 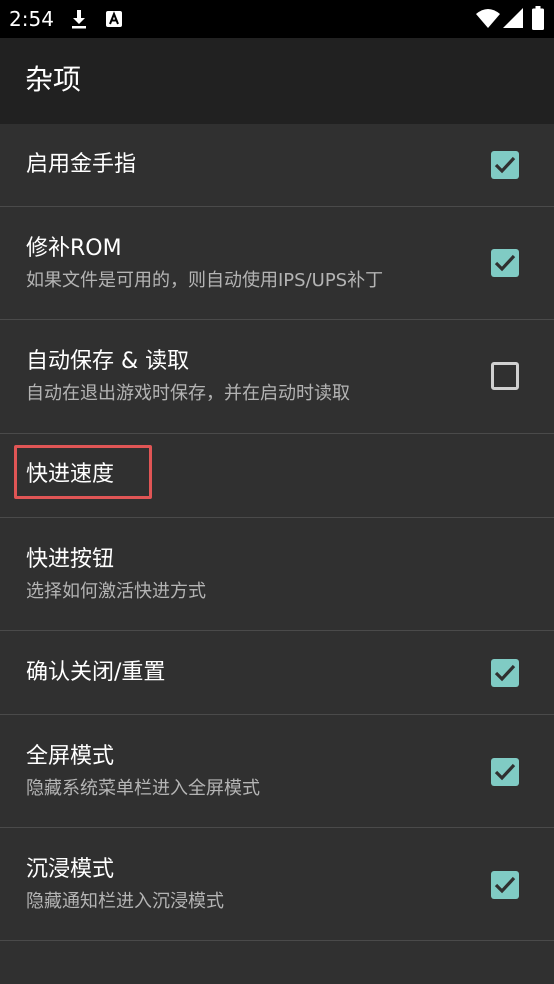 What do you see at coordinates (277, 263) in the screenshot?
I see `setting-patch-rom: 修补ROM 如果文件是可用的，则自动使用IPS/UPS补丁` at bounding box center [277, 263].